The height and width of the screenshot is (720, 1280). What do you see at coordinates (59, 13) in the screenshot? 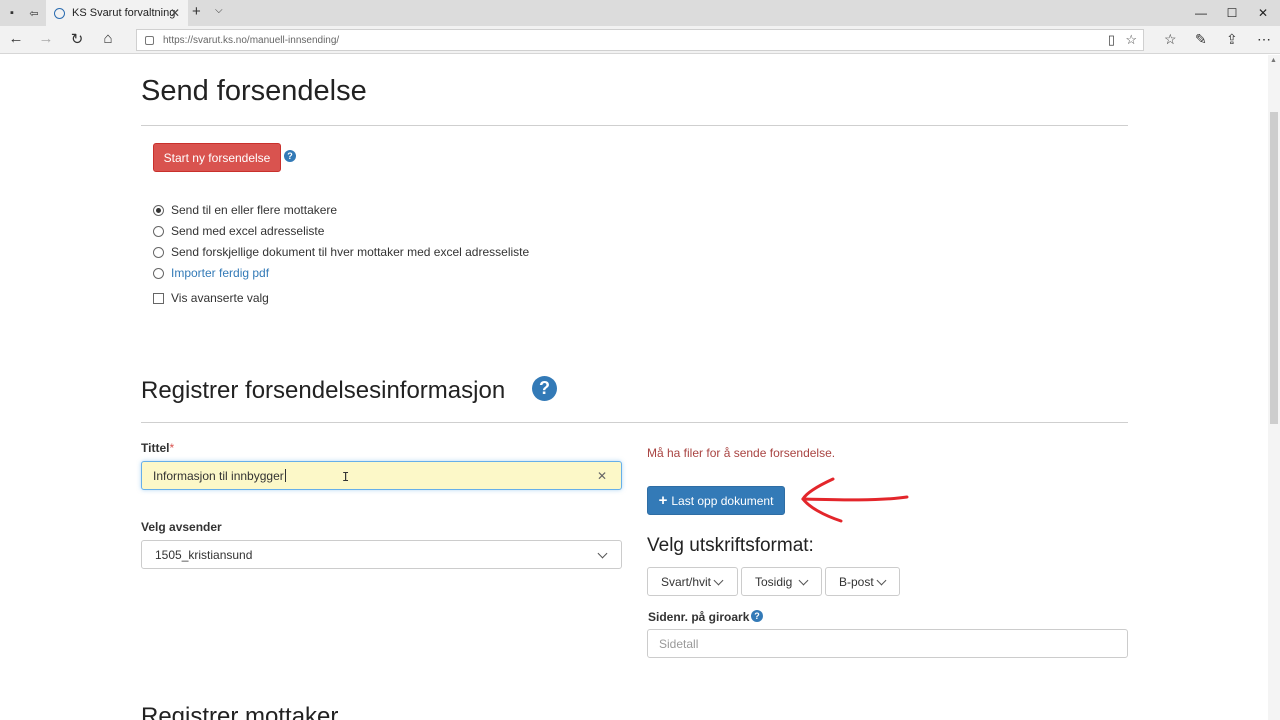
I see `site-favicon-icon` at bounding box center [59, 13].